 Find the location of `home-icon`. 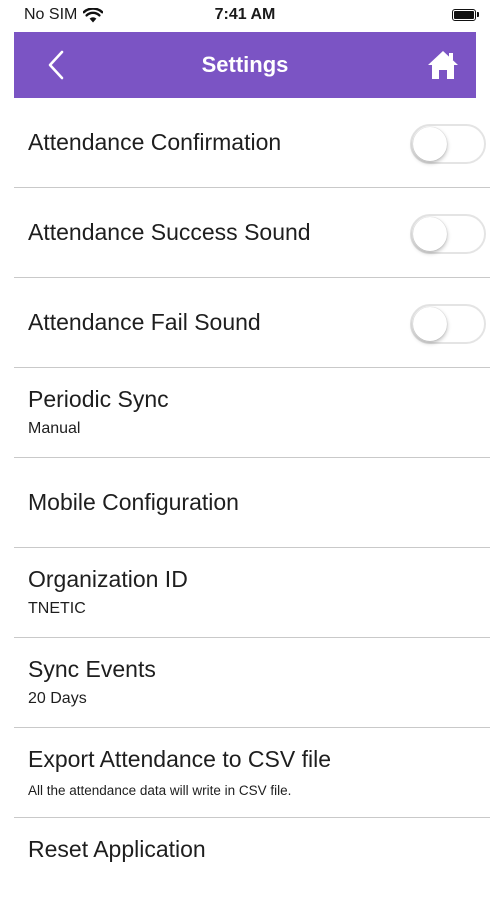

home-icon is located at coordinates (443, 65).